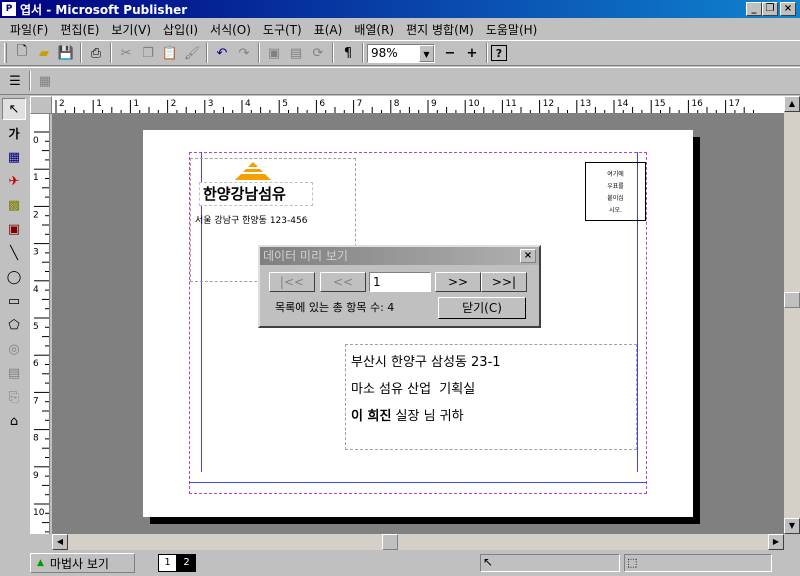  What do you see at coordinates (256, 194) in the screenshot?
I see `company-name: 한양강남섬유` at bounding box center [256, 194].